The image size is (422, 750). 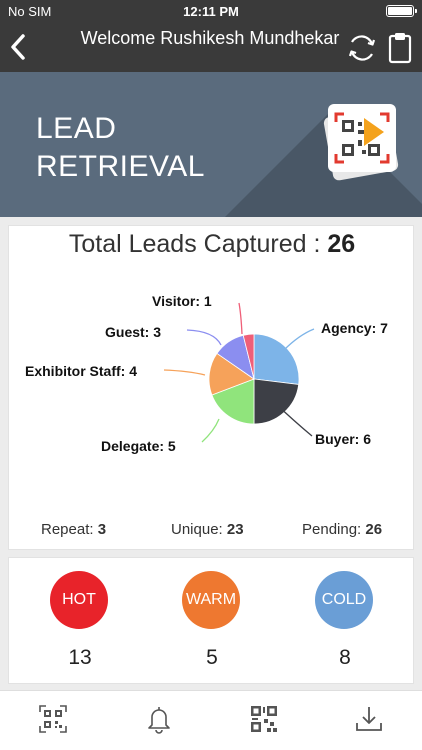 I want to click on tab-export, so click(x=369, y=719).